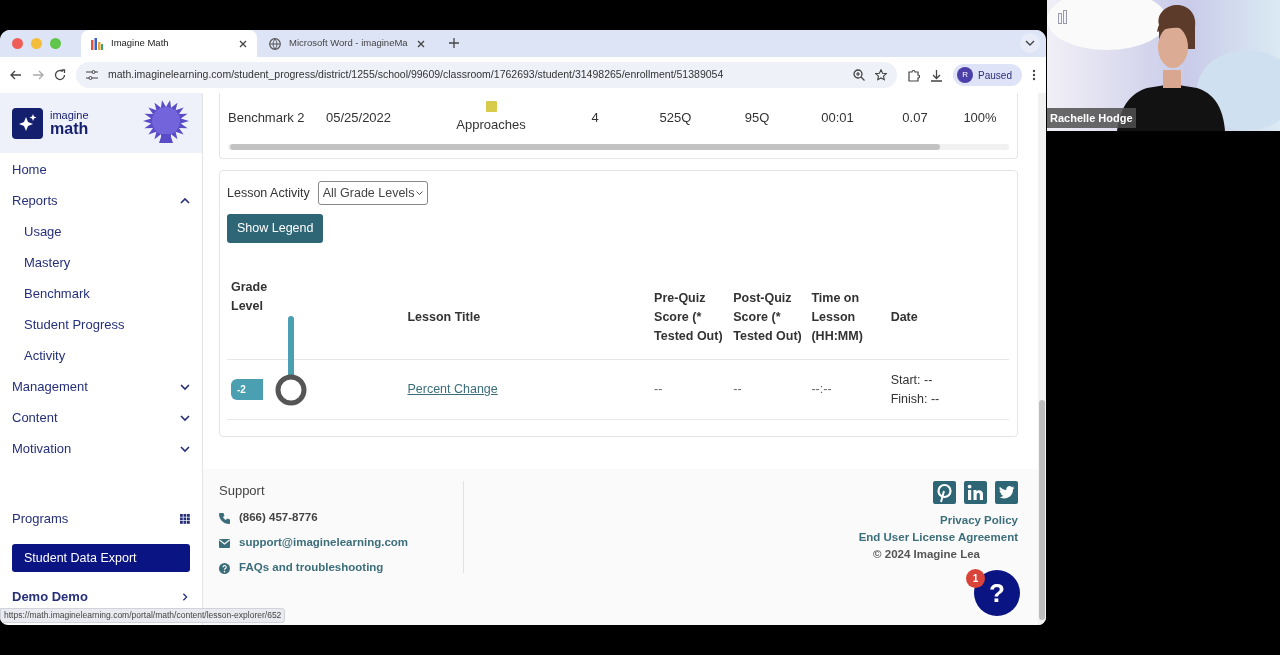  I want to click on link-preview: https://math.imaginelearning.com/portal/math/content/lesson-explorer/652, so click(143, 615).